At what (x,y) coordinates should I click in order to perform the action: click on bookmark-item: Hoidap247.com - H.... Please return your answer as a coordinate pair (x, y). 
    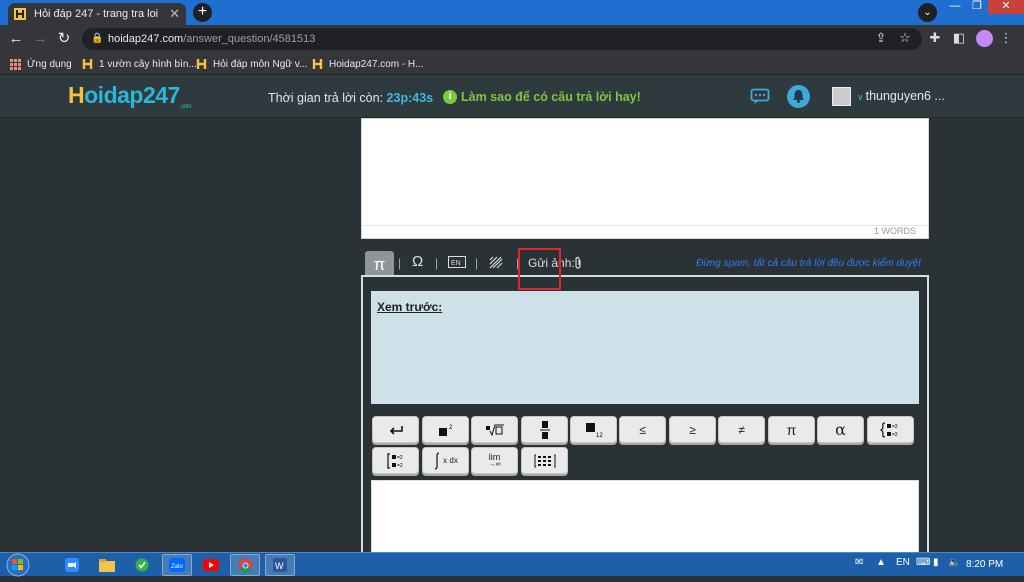
    Looking at the image, I should click on (368, 64).